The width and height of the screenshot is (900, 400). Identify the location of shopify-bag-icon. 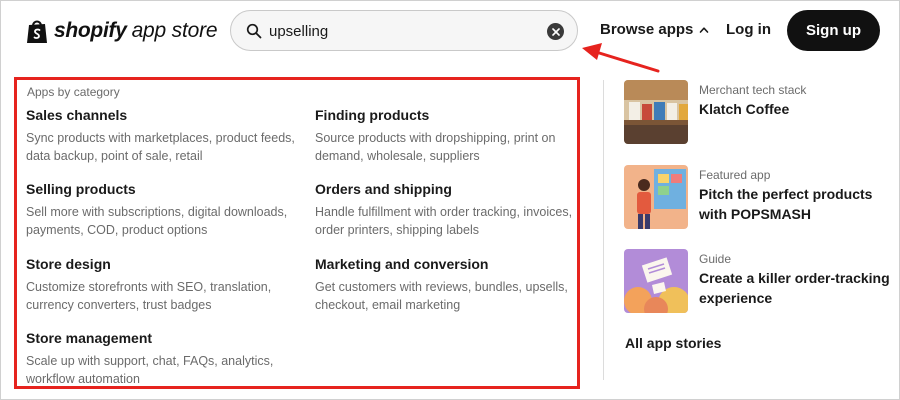
(37, 31).